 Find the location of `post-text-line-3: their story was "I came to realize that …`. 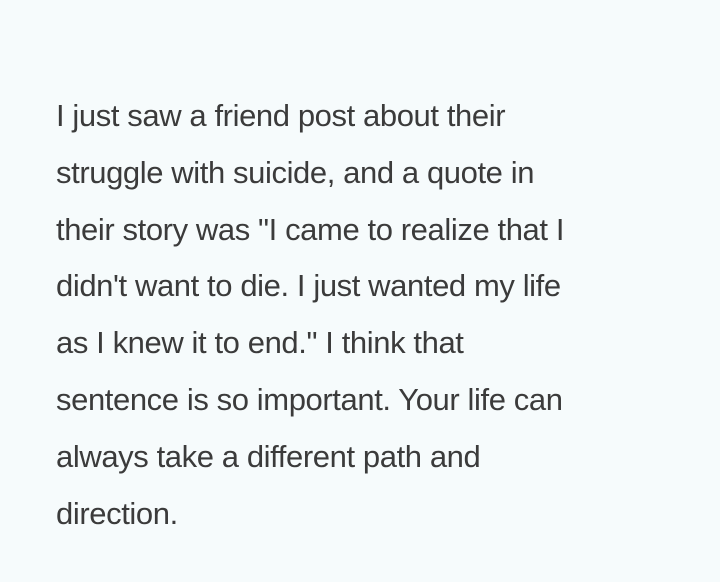

post-text-line-3: their story was "I came to realize that … is located at coordinates (310, 229).